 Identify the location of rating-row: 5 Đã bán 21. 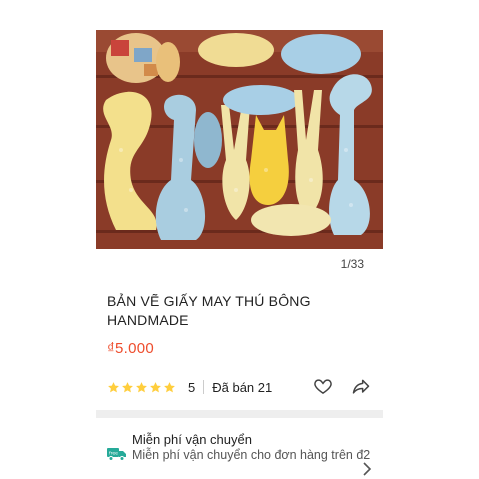
(242, 387).